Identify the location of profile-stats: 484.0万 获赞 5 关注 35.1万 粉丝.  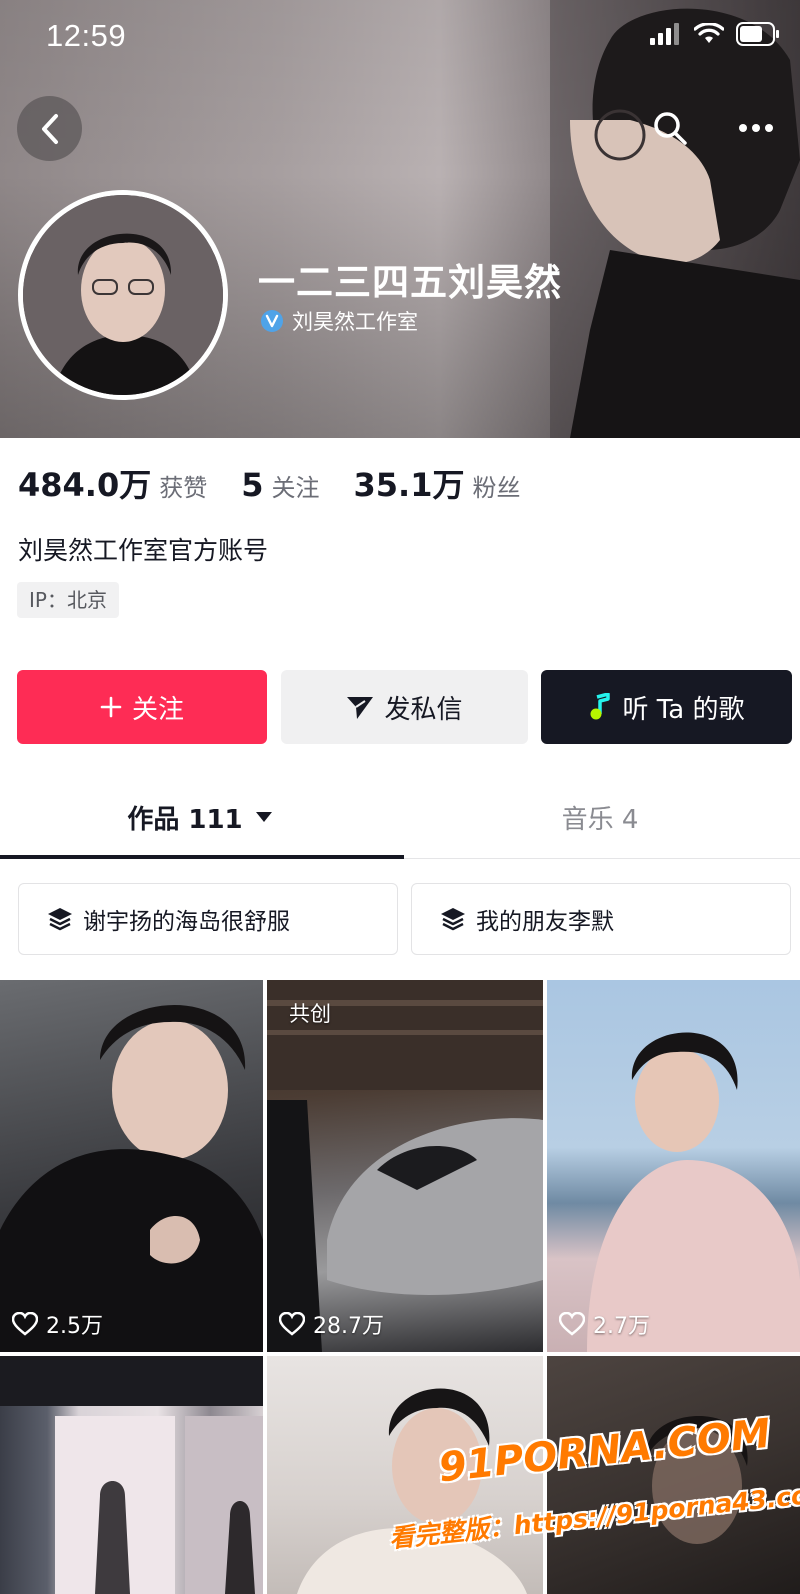
(286, 483).